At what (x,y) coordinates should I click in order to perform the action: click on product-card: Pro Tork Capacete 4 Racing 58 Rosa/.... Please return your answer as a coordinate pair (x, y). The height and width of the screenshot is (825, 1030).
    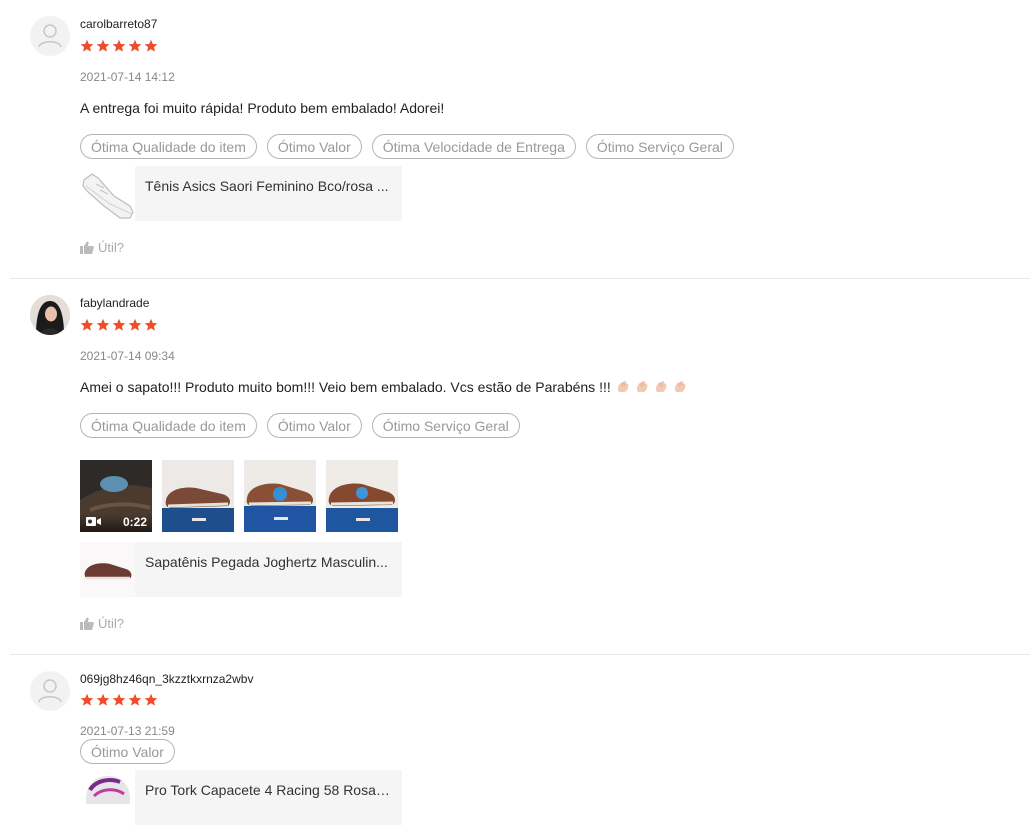
    Looking at the image, I should click on (241, 797).